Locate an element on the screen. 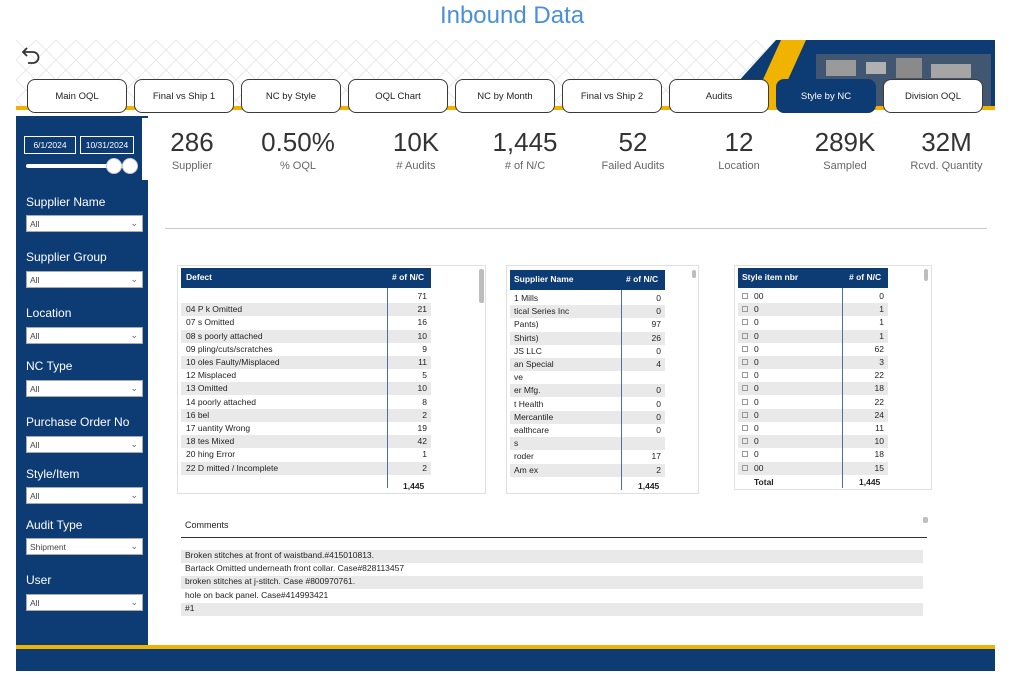 The width and height of the screenshot is (1024, 693). back-button is located at coordinates (31, 55).